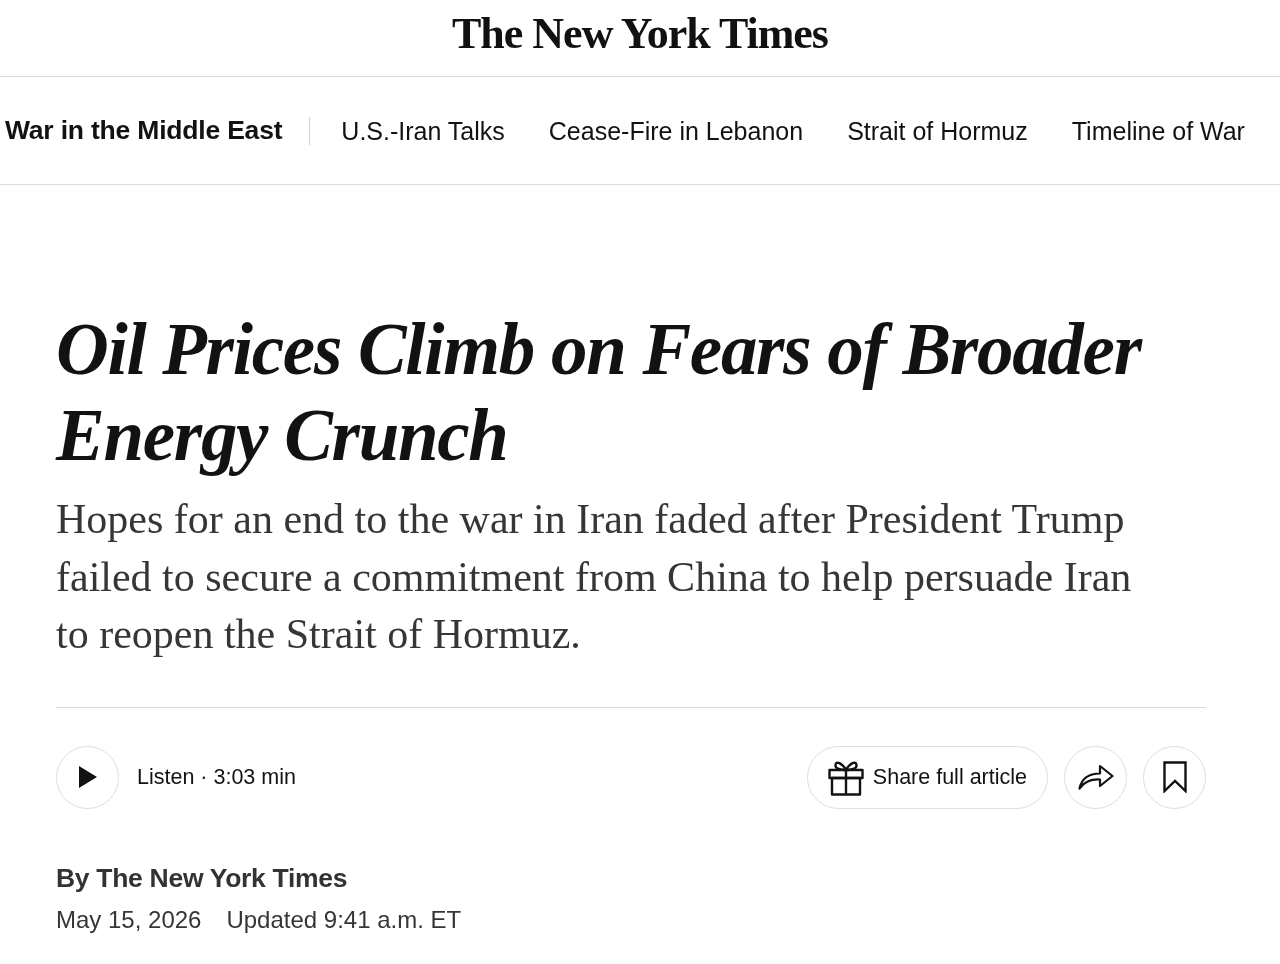  Describe the element at coordinates (1158, 130) in the screenshot. I see `nav-link: Timeline of War` at that location.